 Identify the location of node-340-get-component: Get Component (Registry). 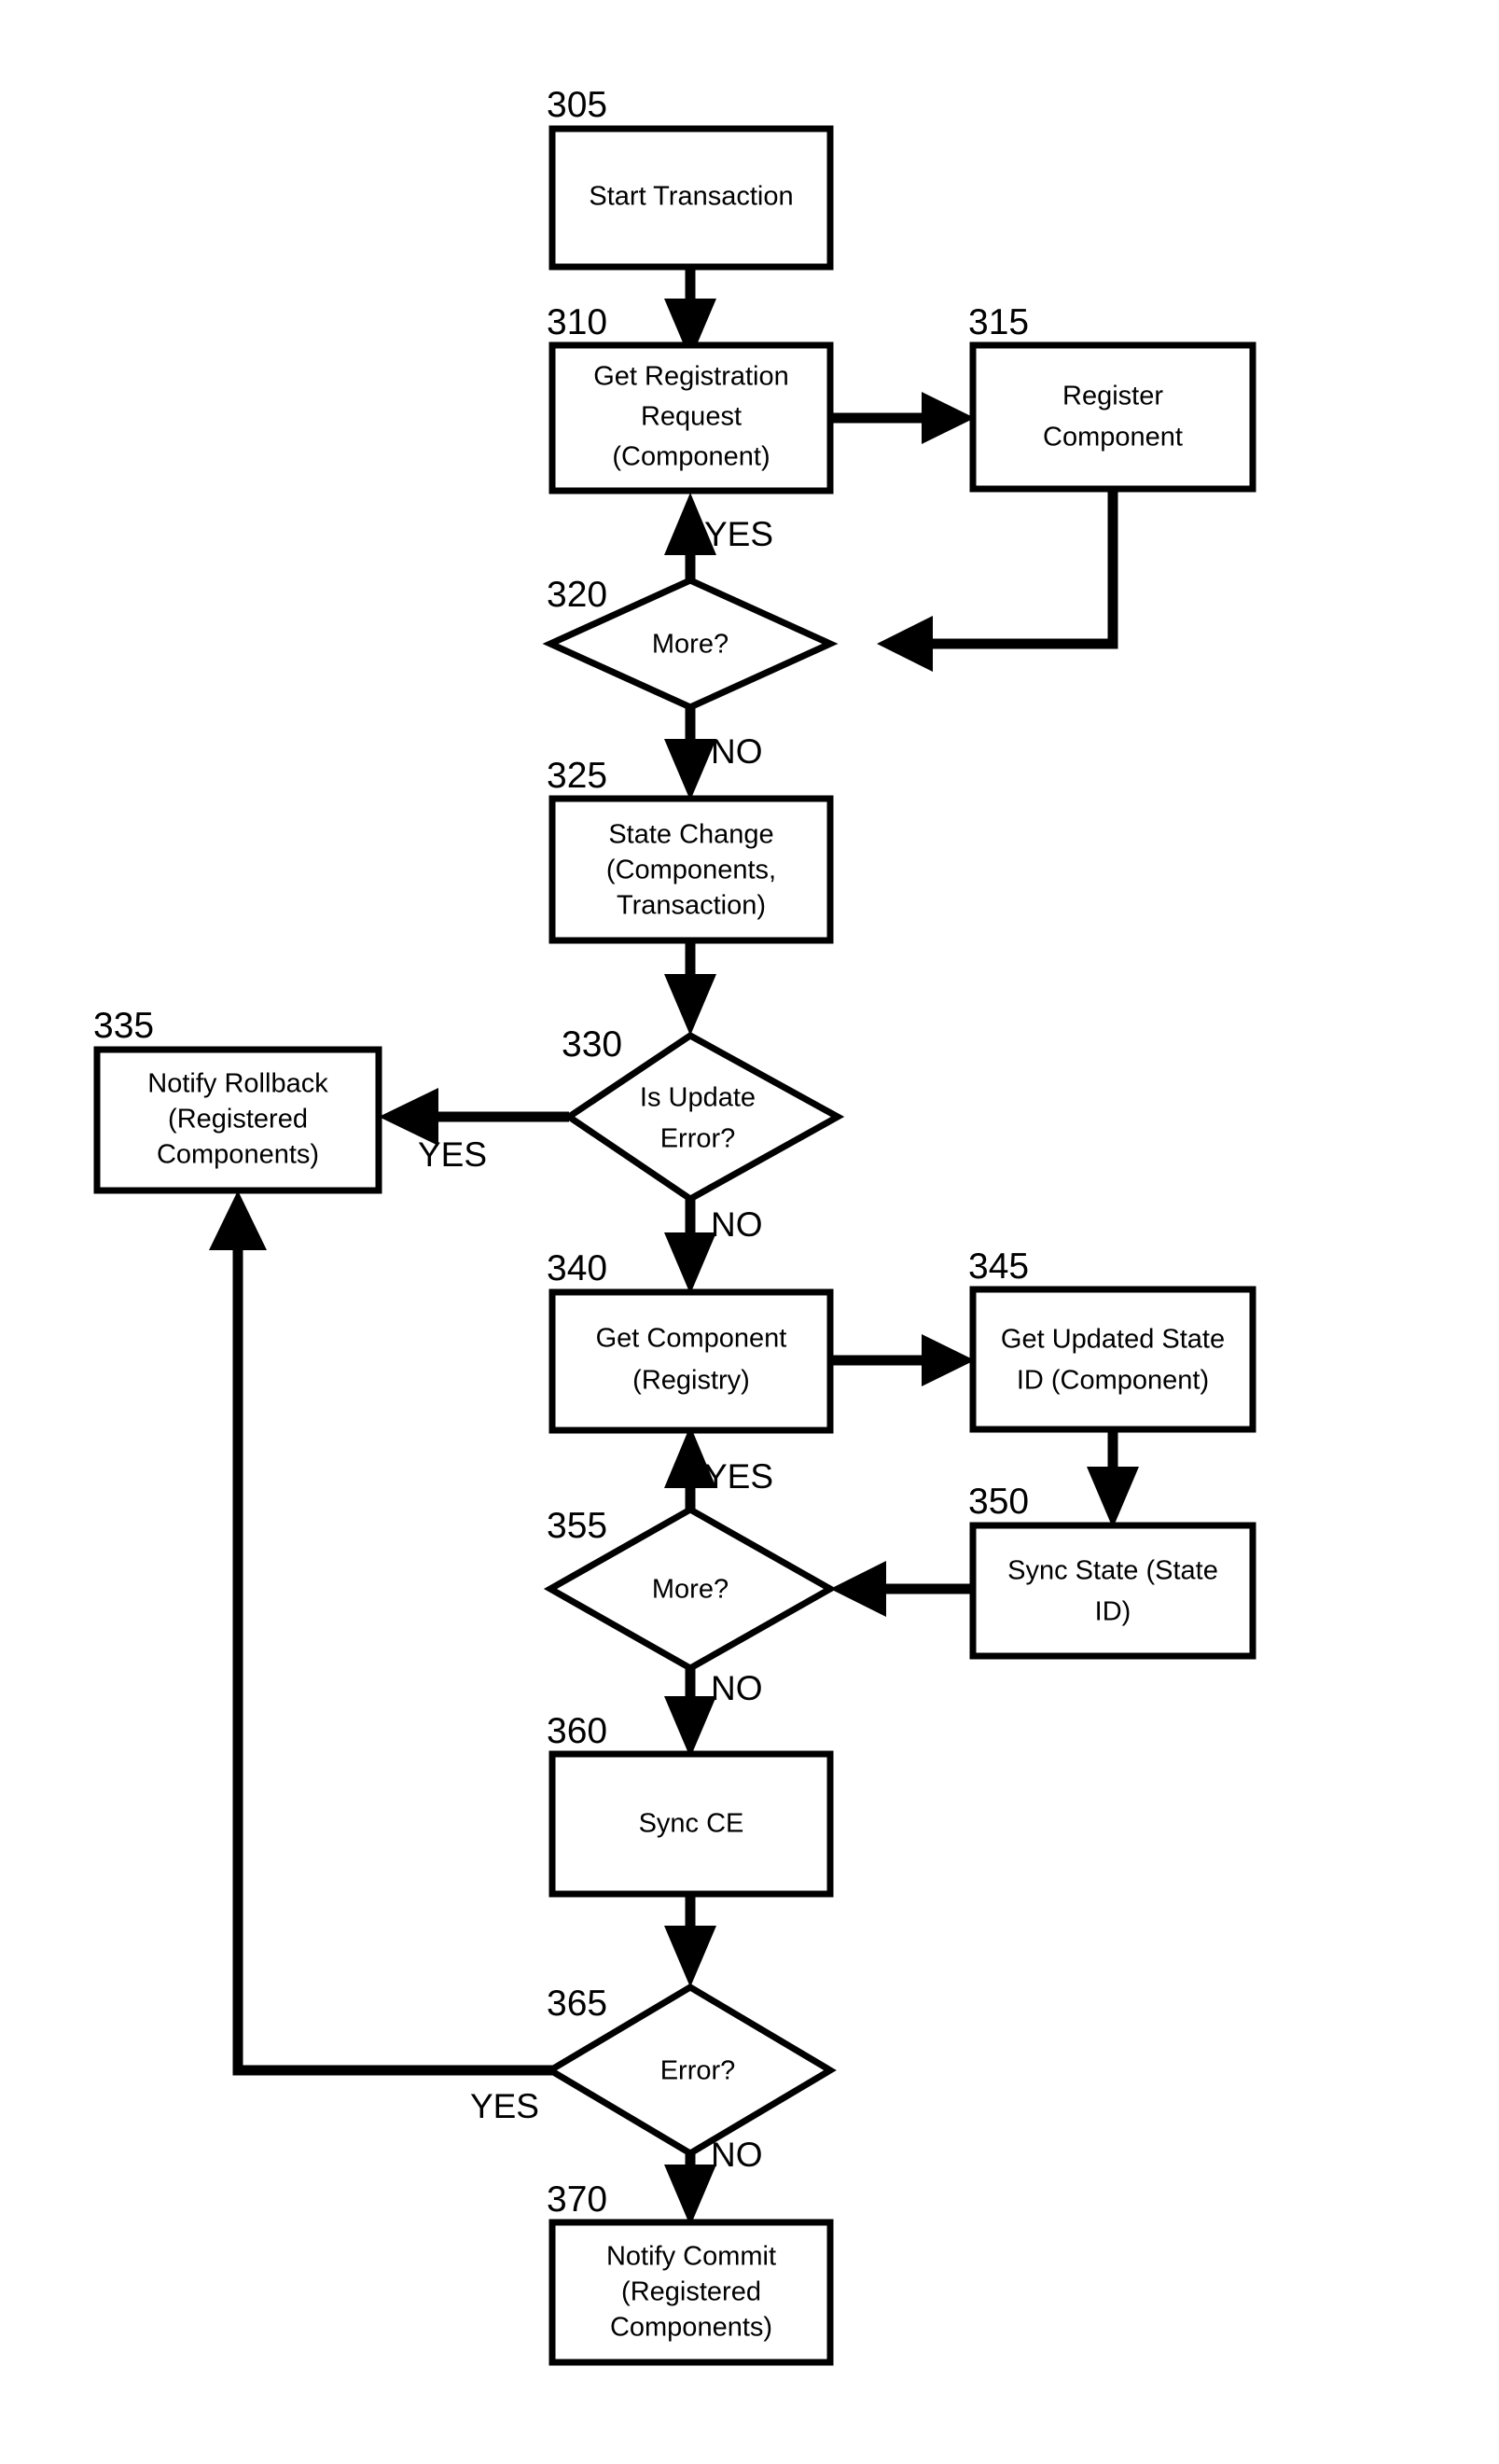
(691, 1361).